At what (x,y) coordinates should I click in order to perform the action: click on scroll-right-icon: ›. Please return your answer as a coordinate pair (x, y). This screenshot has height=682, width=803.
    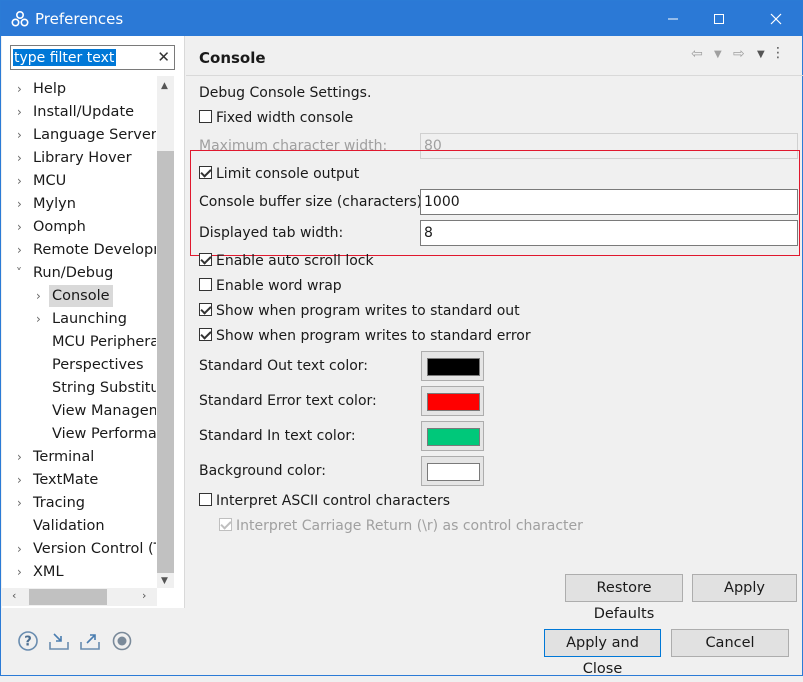
    Looking at the image, I should click on (144, 595).